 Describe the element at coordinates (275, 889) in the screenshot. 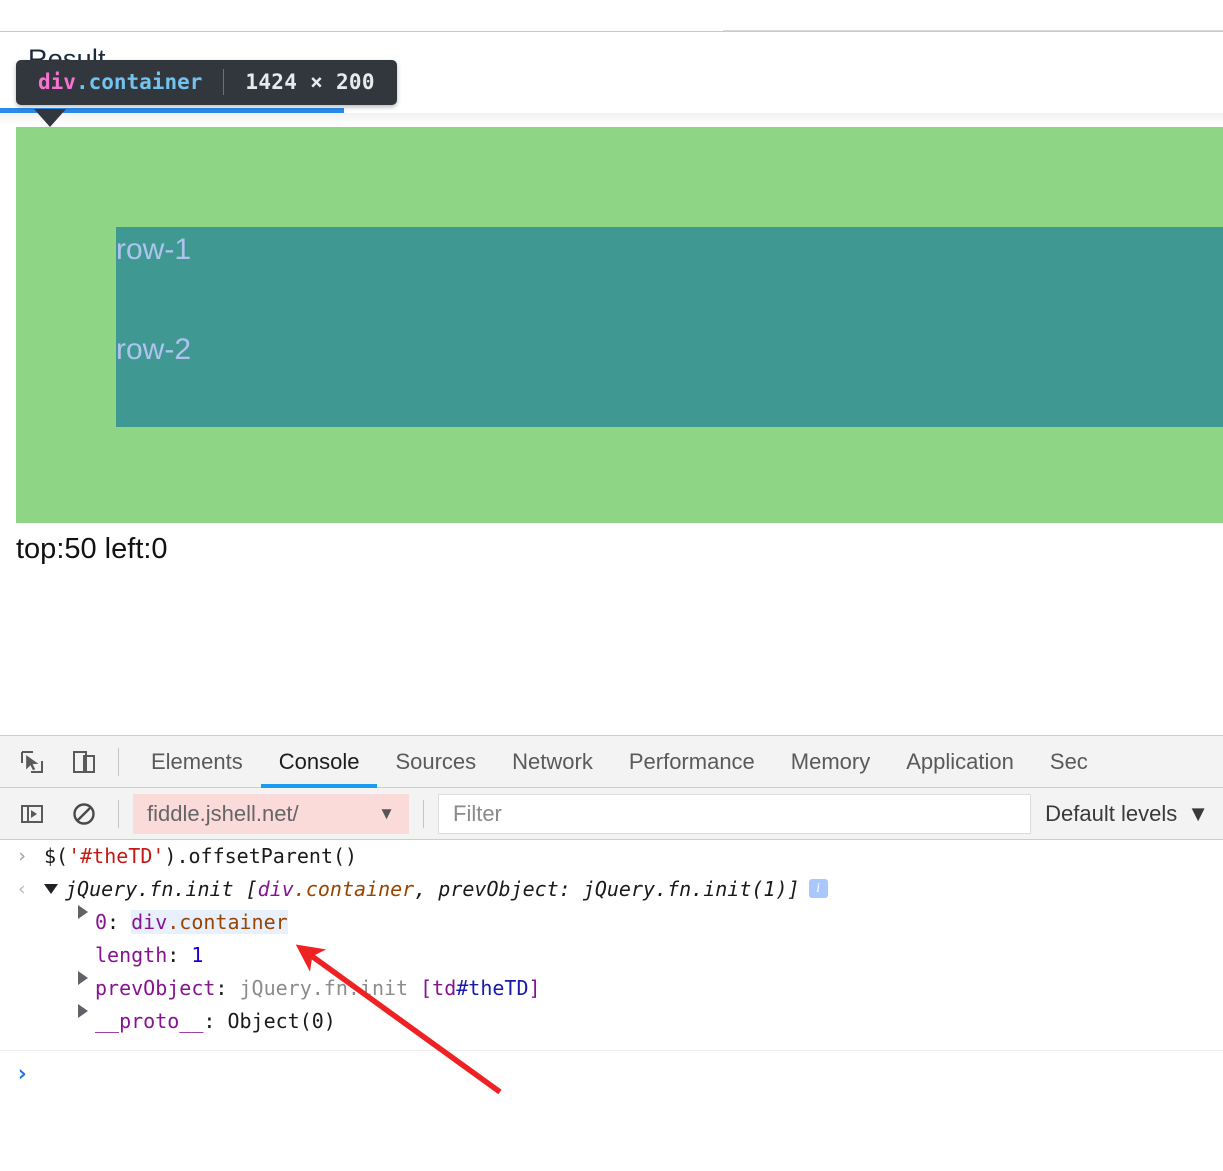

I see `result-tag-name: div` at that location.